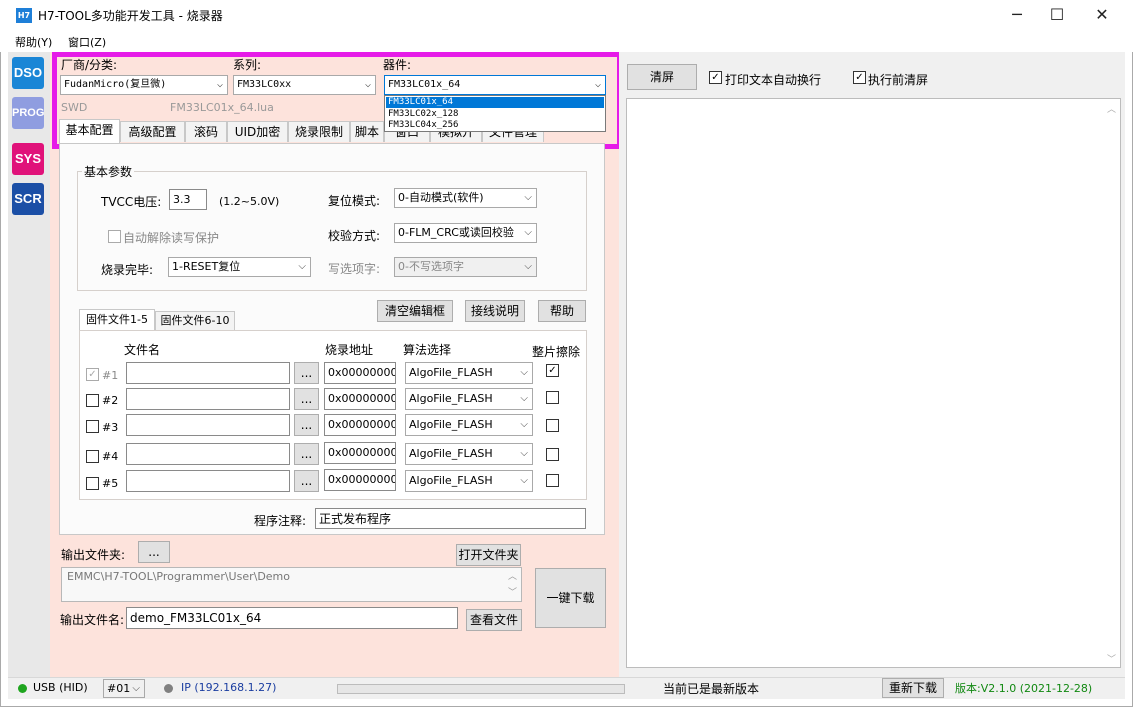  I want to click on full-erase-checkbox: ✓, so click(552, 370).